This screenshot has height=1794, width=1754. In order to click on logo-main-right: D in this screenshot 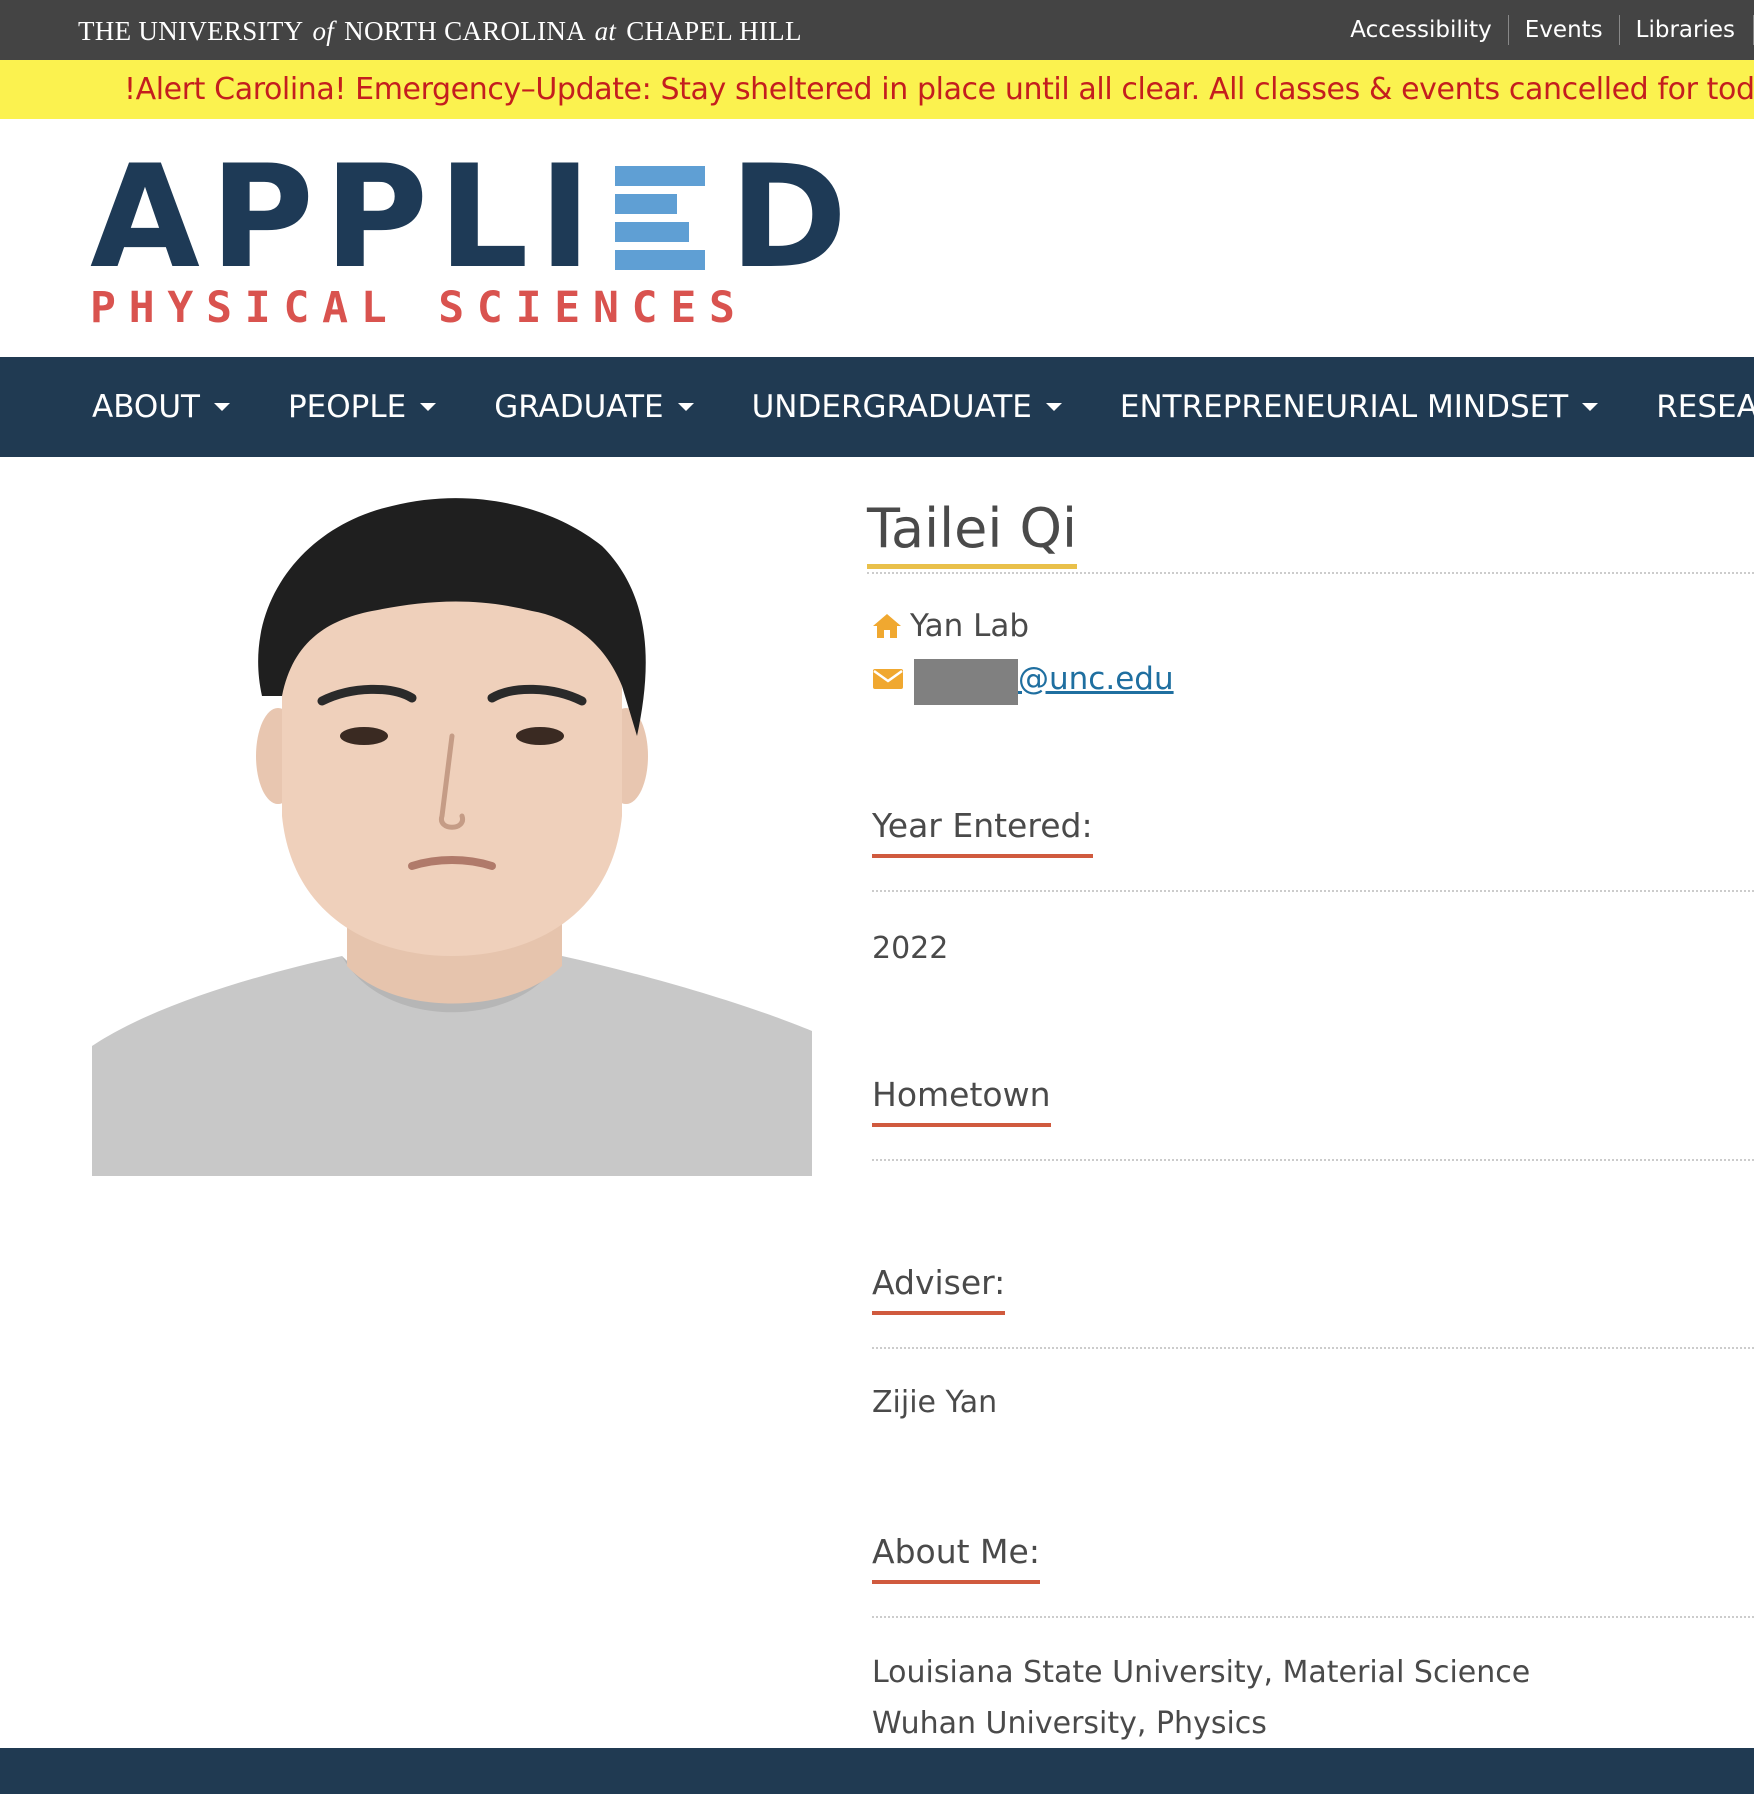, I will do `click(793, 217)`.